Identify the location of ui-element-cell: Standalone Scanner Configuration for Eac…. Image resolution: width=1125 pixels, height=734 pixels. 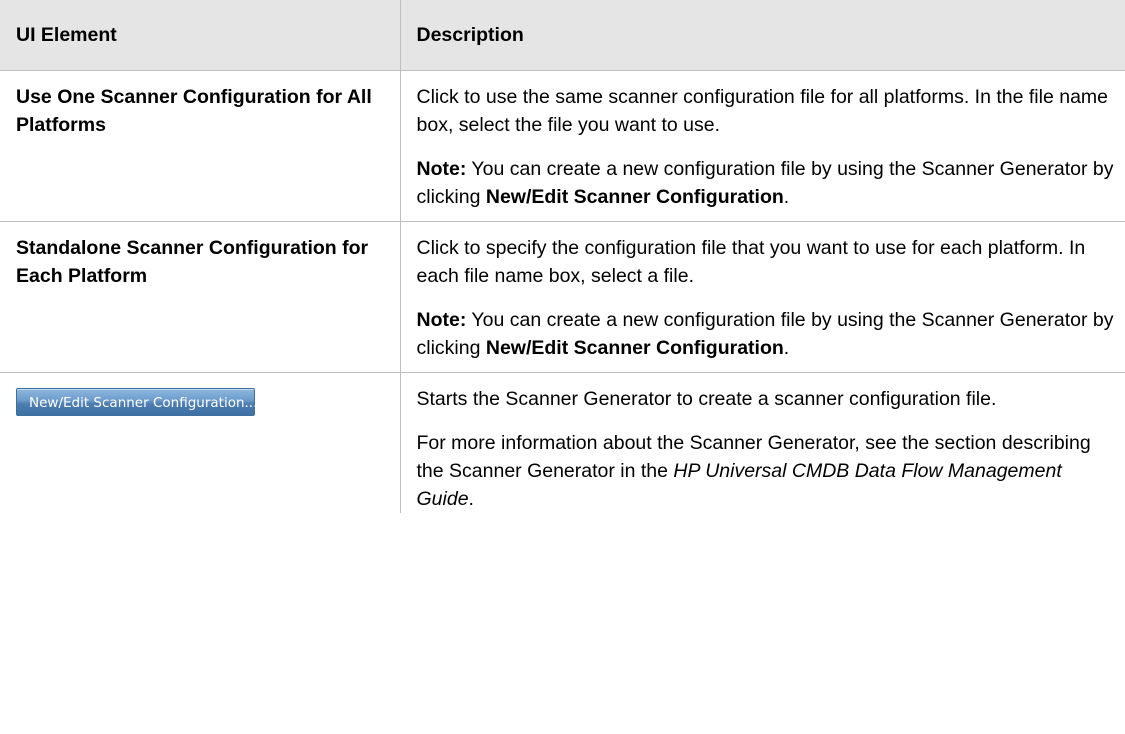
(200, 297).